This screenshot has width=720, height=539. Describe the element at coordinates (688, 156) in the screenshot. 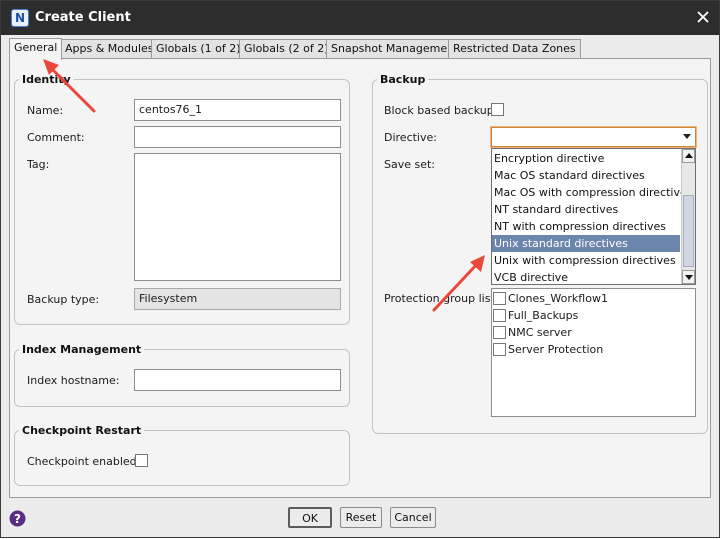

I see `scroll-up-arrow-icon` at that location.